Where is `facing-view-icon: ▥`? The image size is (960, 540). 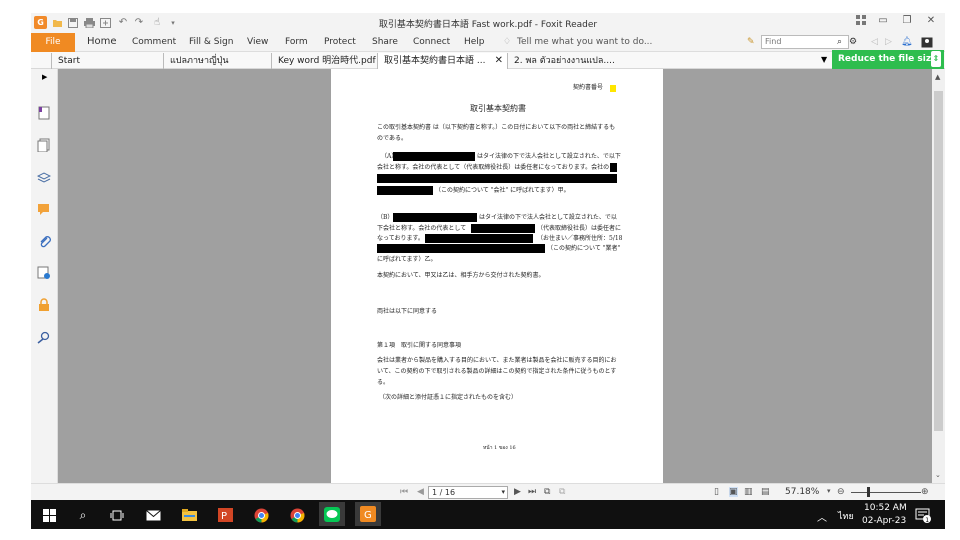 facing-view-icon: ▥ is located at coordinates (748, 492).